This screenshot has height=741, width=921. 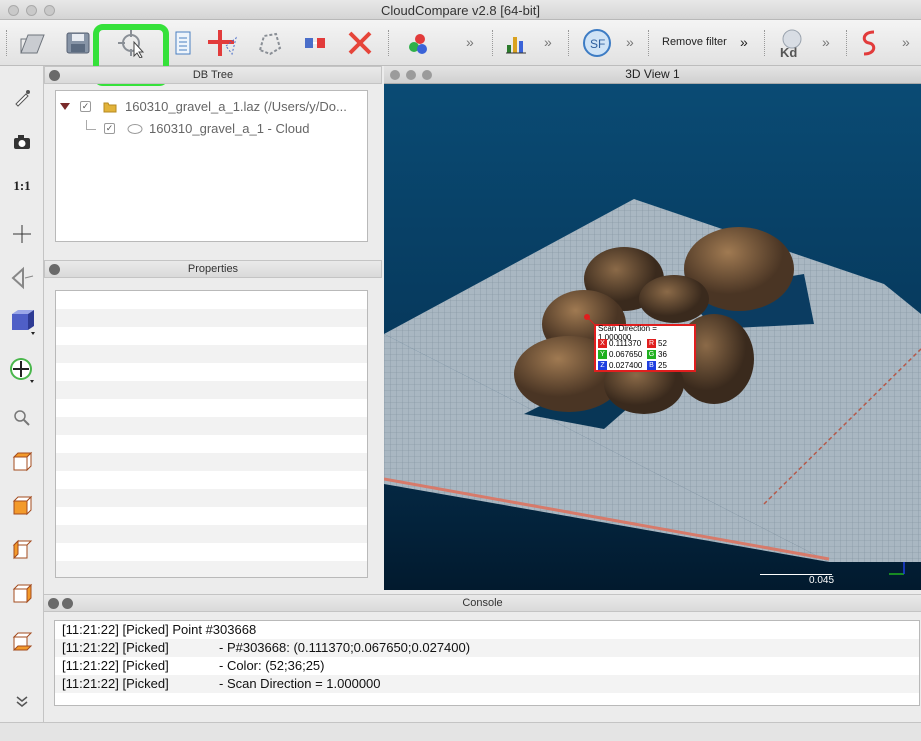 I want to click on sf-icon: SF, so click(x=597, y=43).